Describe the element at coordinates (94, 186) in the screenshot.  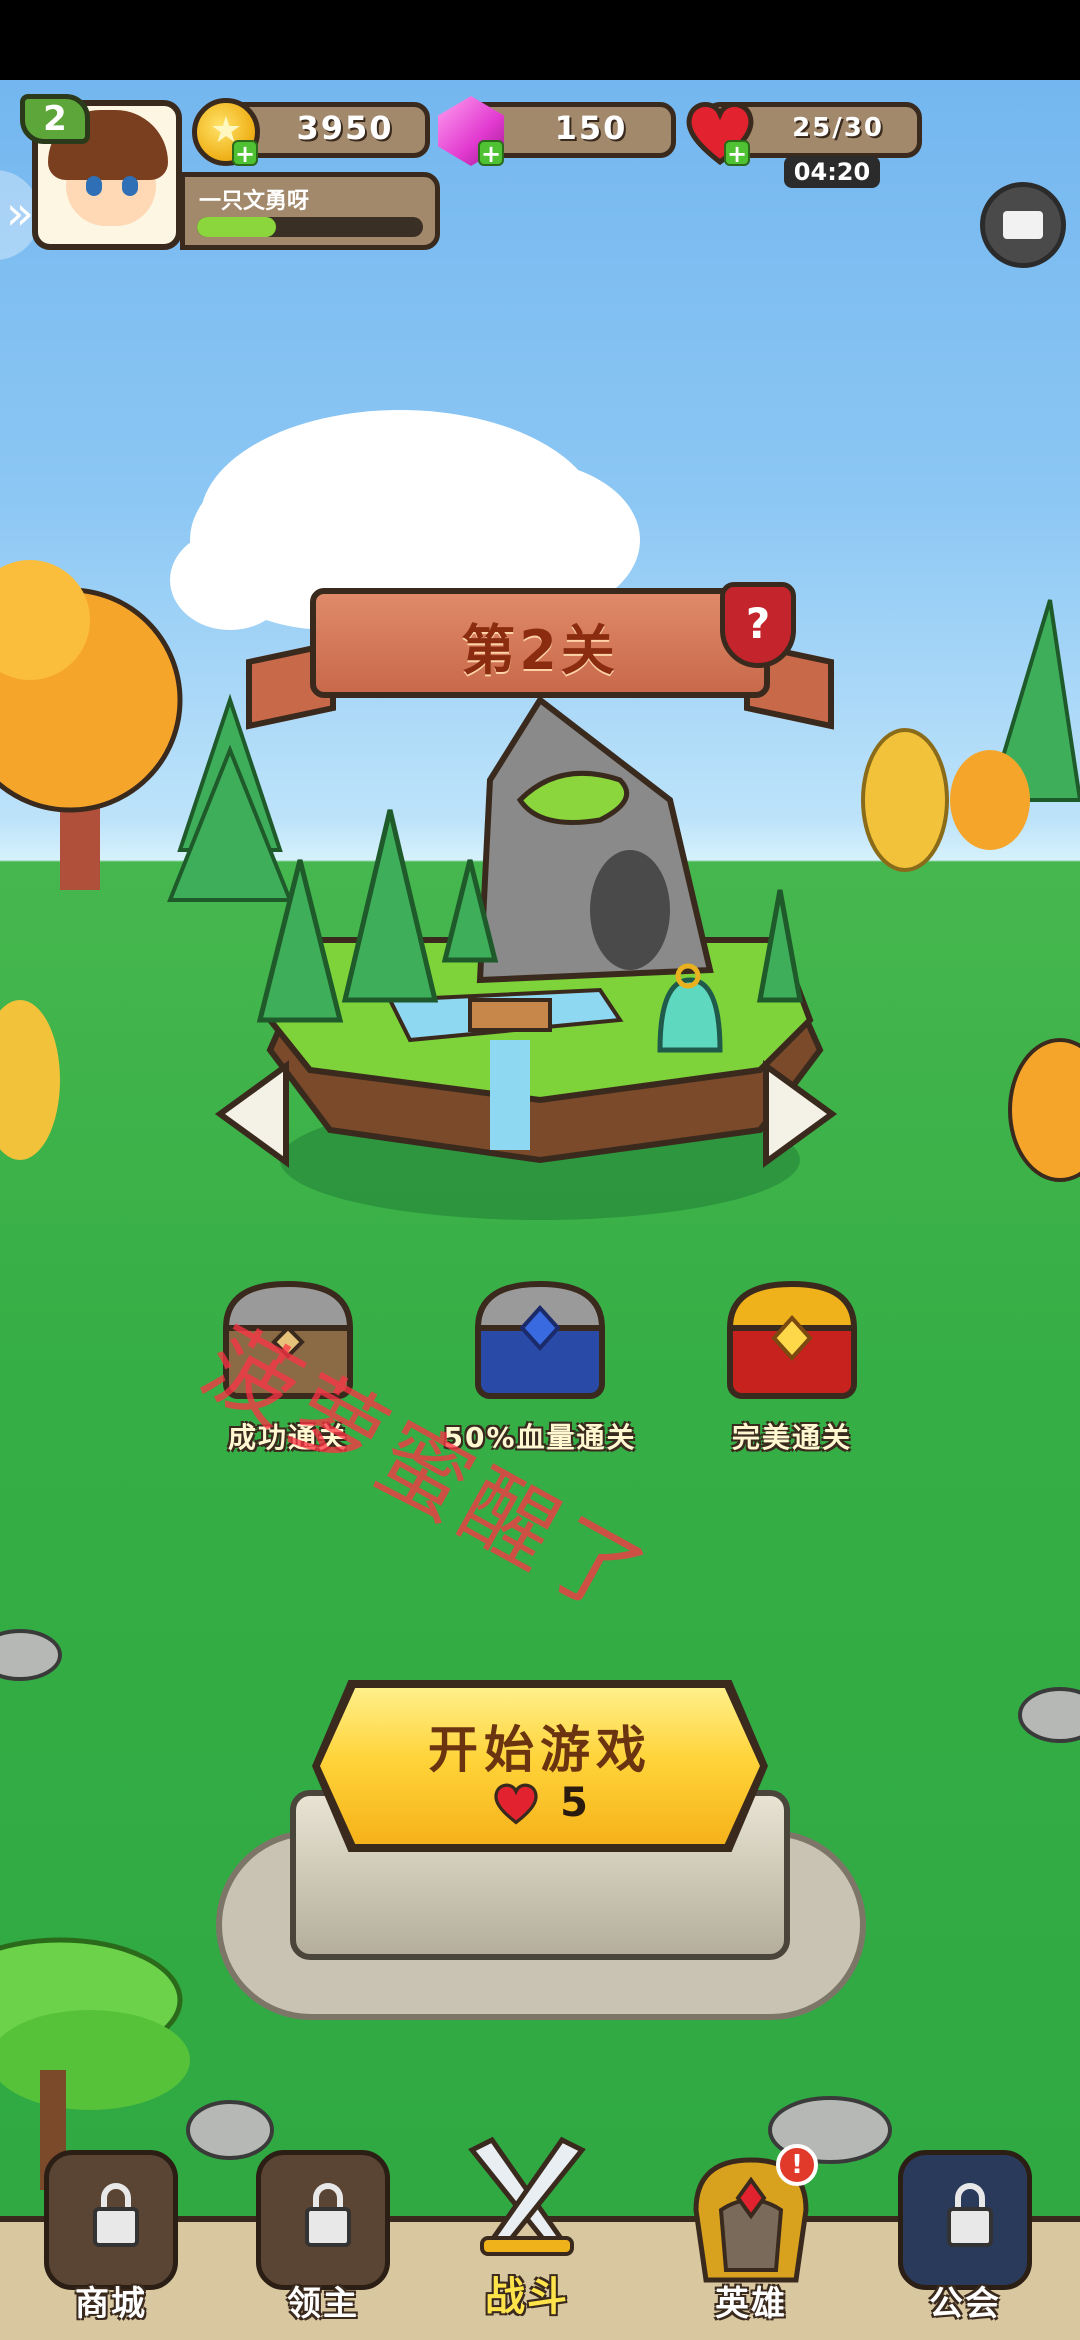
I see `avatar-eye-left` at that location.